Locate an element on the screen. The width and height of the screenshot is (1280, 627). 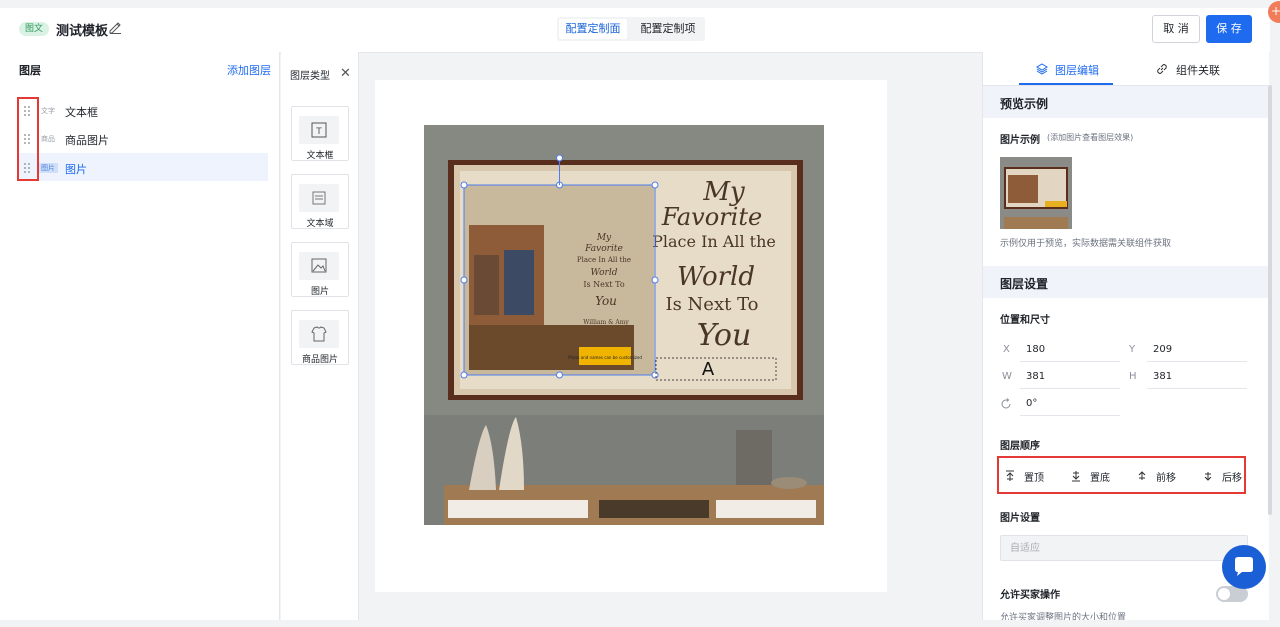
chat-support-button is located at coordinates (1244, 567).